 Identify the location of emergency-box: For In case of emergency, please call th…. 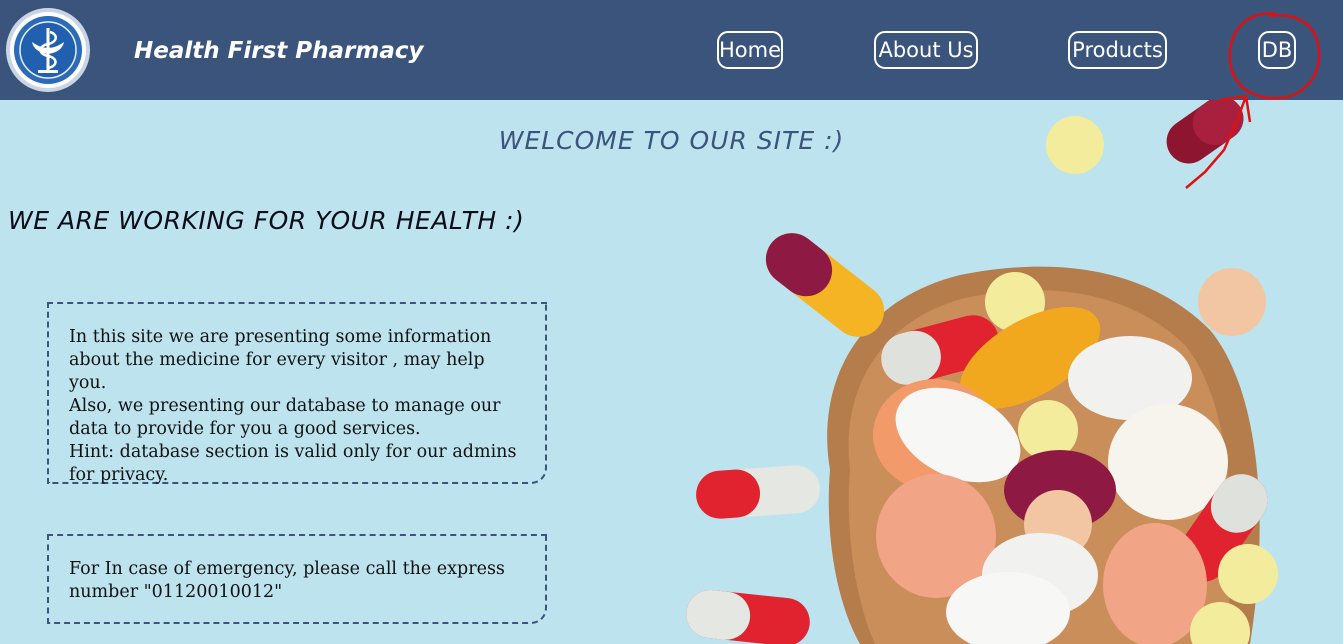
(297, 579).